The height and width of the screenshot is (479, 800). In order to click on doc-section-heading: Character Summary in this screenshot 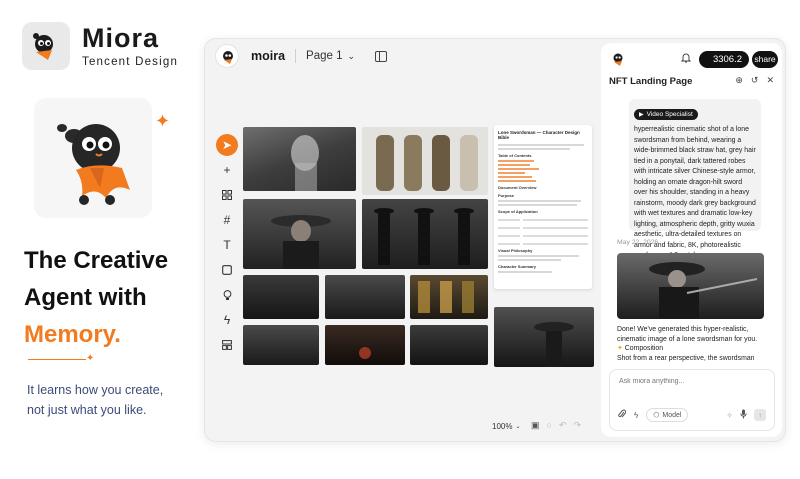, I will do `click(517, 266)`.